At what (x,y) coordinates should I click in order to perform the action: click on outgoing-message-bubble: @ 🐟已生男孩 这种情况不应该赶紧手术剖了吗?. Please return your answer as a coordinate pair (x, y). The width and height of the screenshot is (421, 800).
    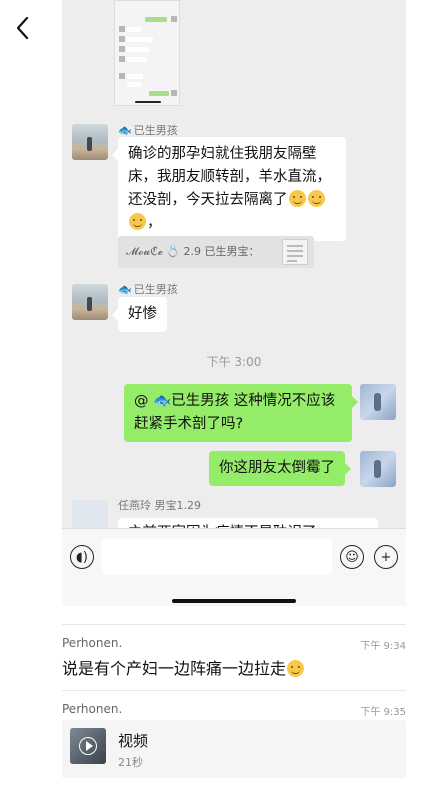
    Looking at the image, I should click on (241, 413).